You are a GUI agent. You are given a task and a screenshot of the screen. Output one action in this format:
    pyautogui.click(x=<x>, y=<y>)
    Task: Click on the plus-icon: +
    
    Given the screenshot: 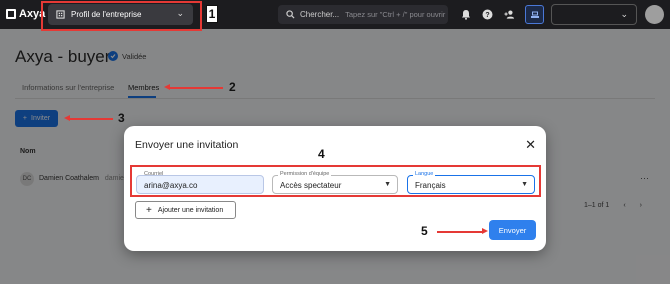 What is the action you would take?
    pyautogui.click(x=149, y=210)
    